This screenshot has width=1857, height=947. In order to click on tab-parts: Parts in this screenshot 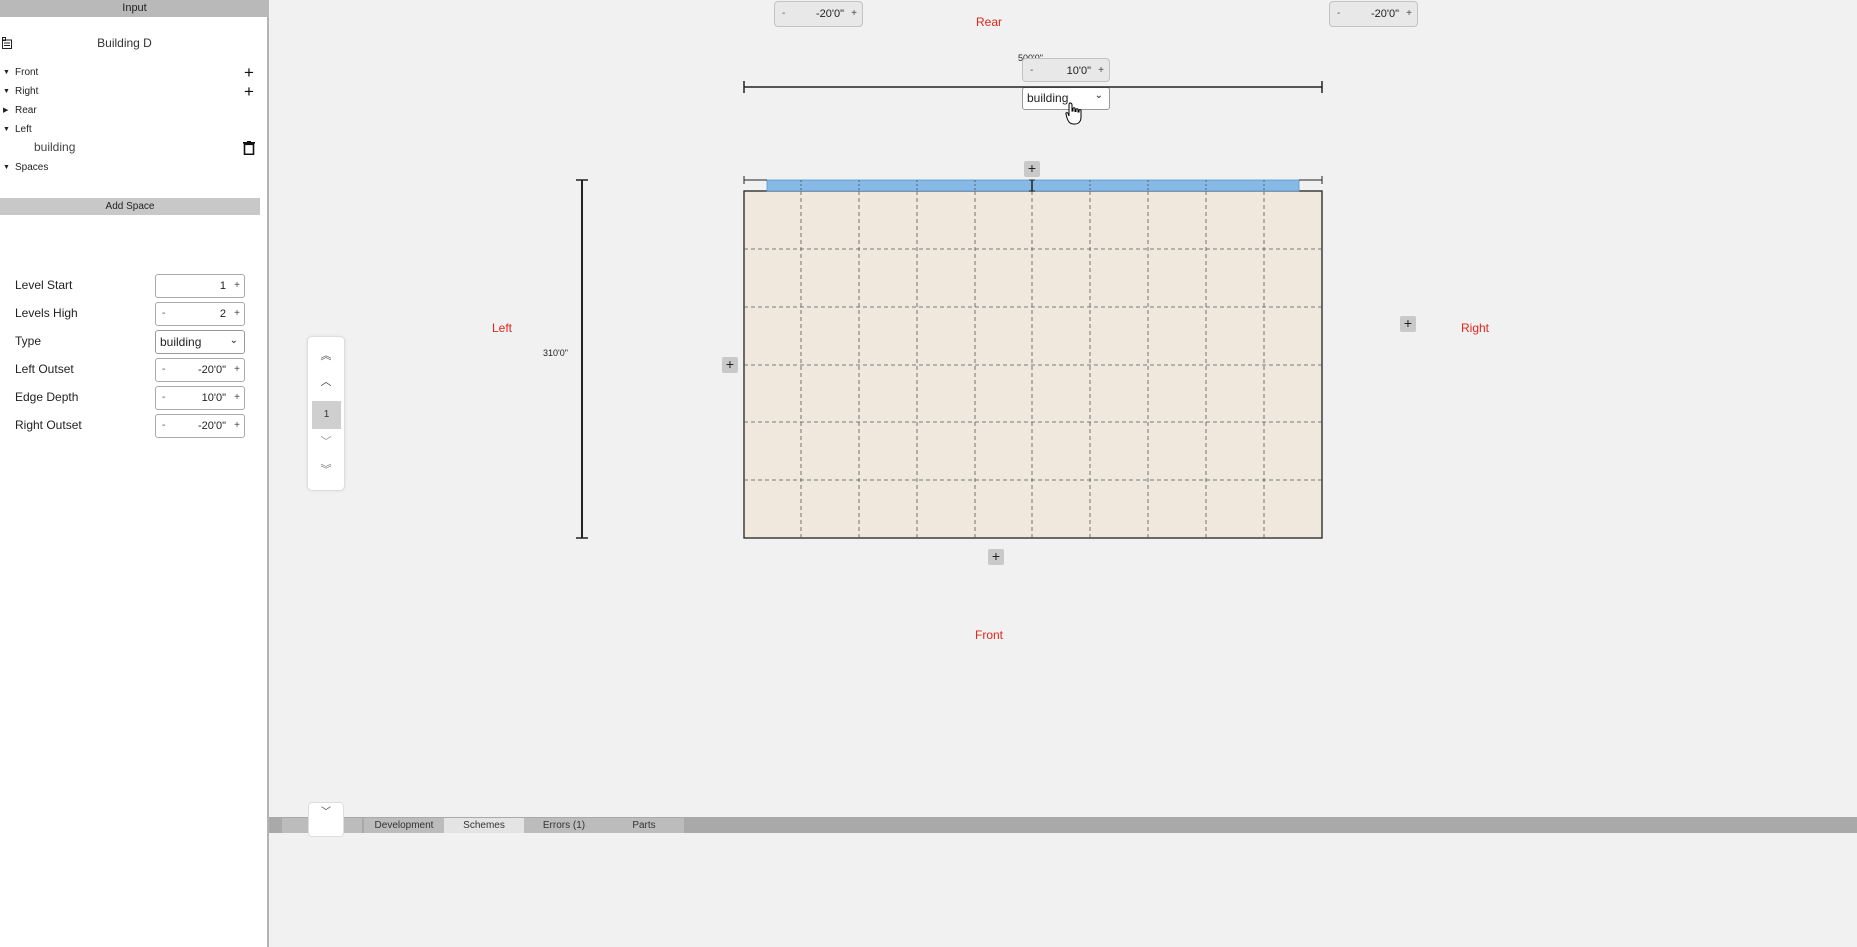, I will do `click(644, 825)`.